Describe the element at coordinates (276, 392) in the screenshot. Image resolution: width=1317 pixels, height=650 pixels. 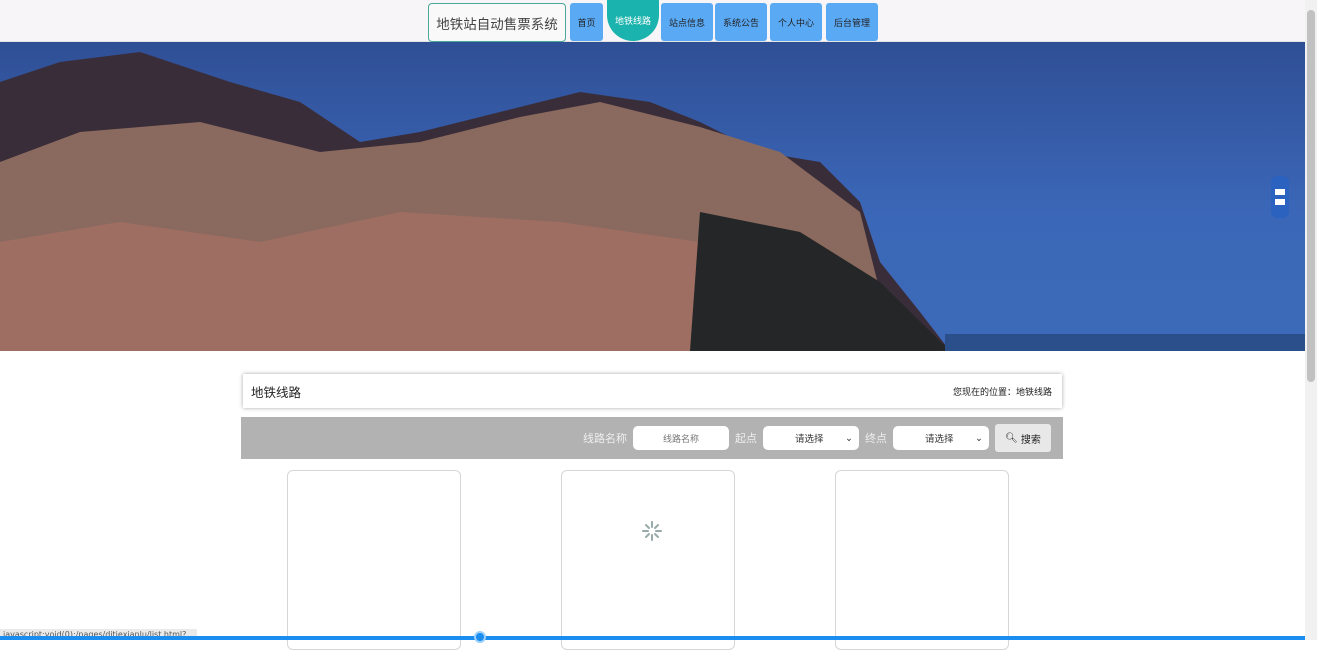
I see `page-title: 地铁线路` at that location.